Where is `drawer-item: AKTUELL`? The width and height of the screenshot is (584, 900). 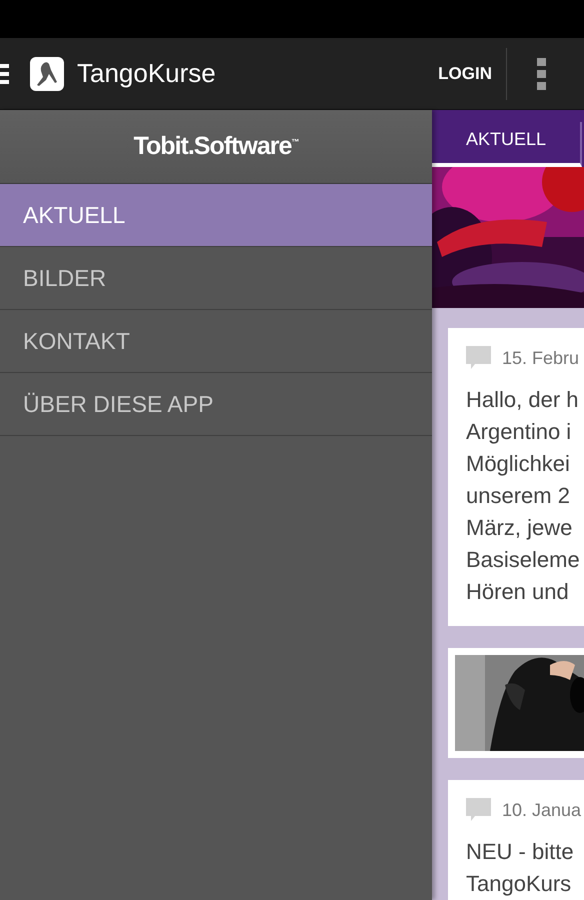
drawer-item: AKTUELL is located at coordinates (216, 215).